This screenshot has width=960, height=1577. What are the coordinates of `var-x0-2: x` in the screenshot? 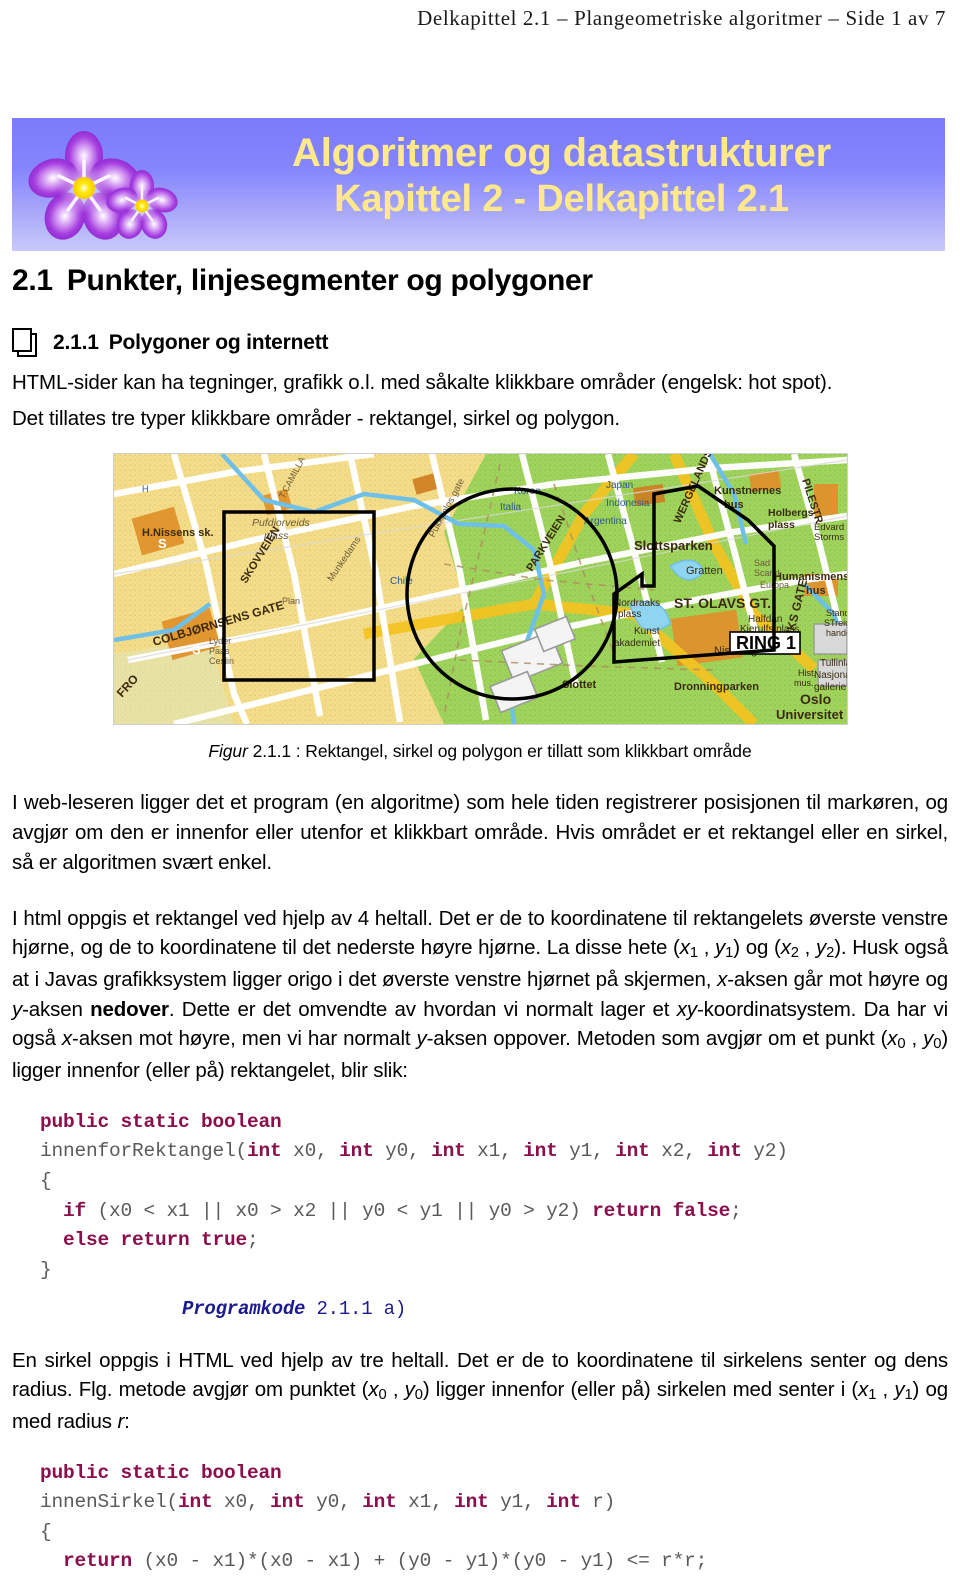 It's located at (373, 1390).